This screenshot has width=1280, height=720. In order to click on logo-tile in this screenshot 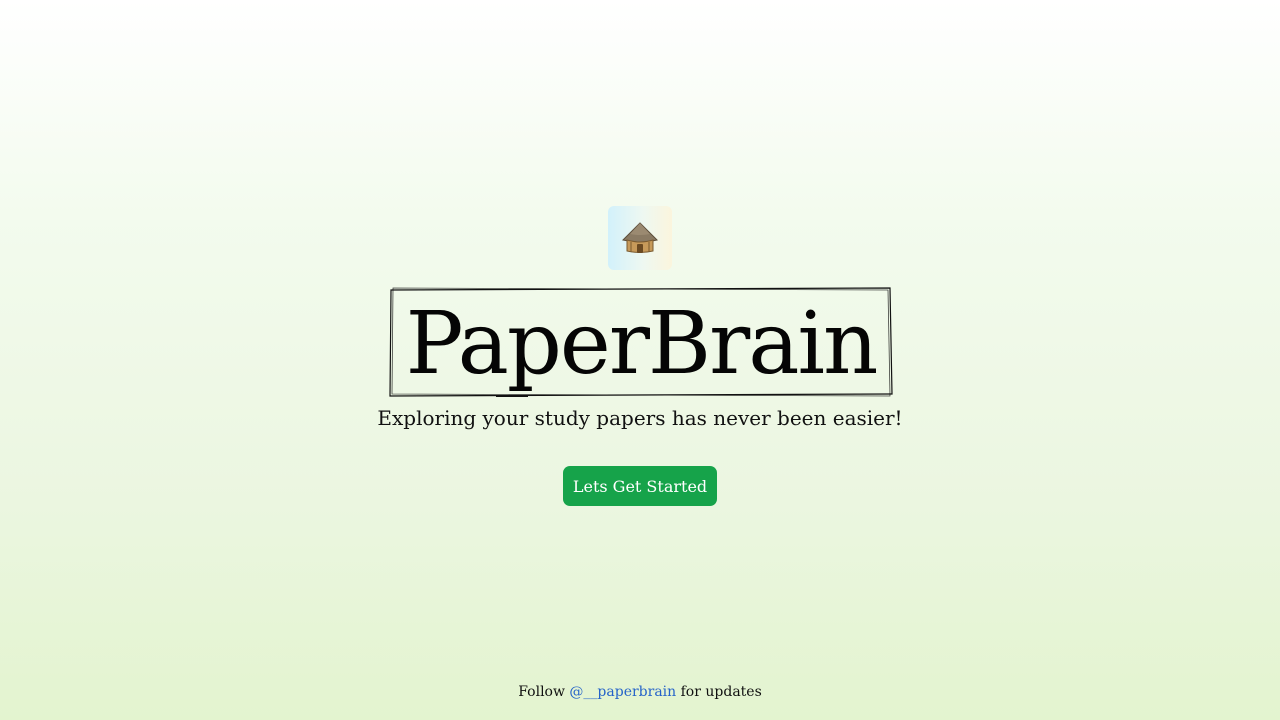, I will do `click(640, 238)`.